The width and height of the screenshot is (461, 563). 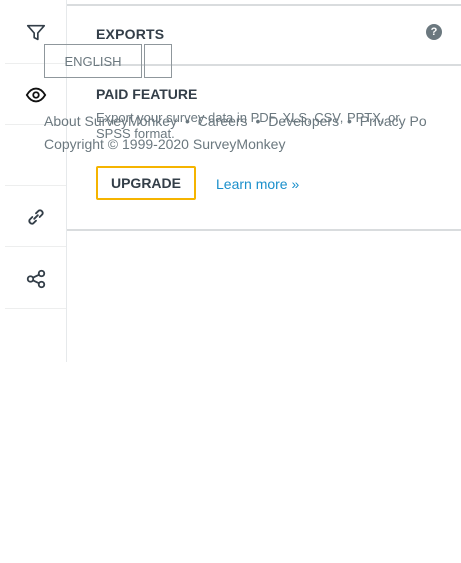 I want to click on help-icon: ?, so click(x=434, y=32).